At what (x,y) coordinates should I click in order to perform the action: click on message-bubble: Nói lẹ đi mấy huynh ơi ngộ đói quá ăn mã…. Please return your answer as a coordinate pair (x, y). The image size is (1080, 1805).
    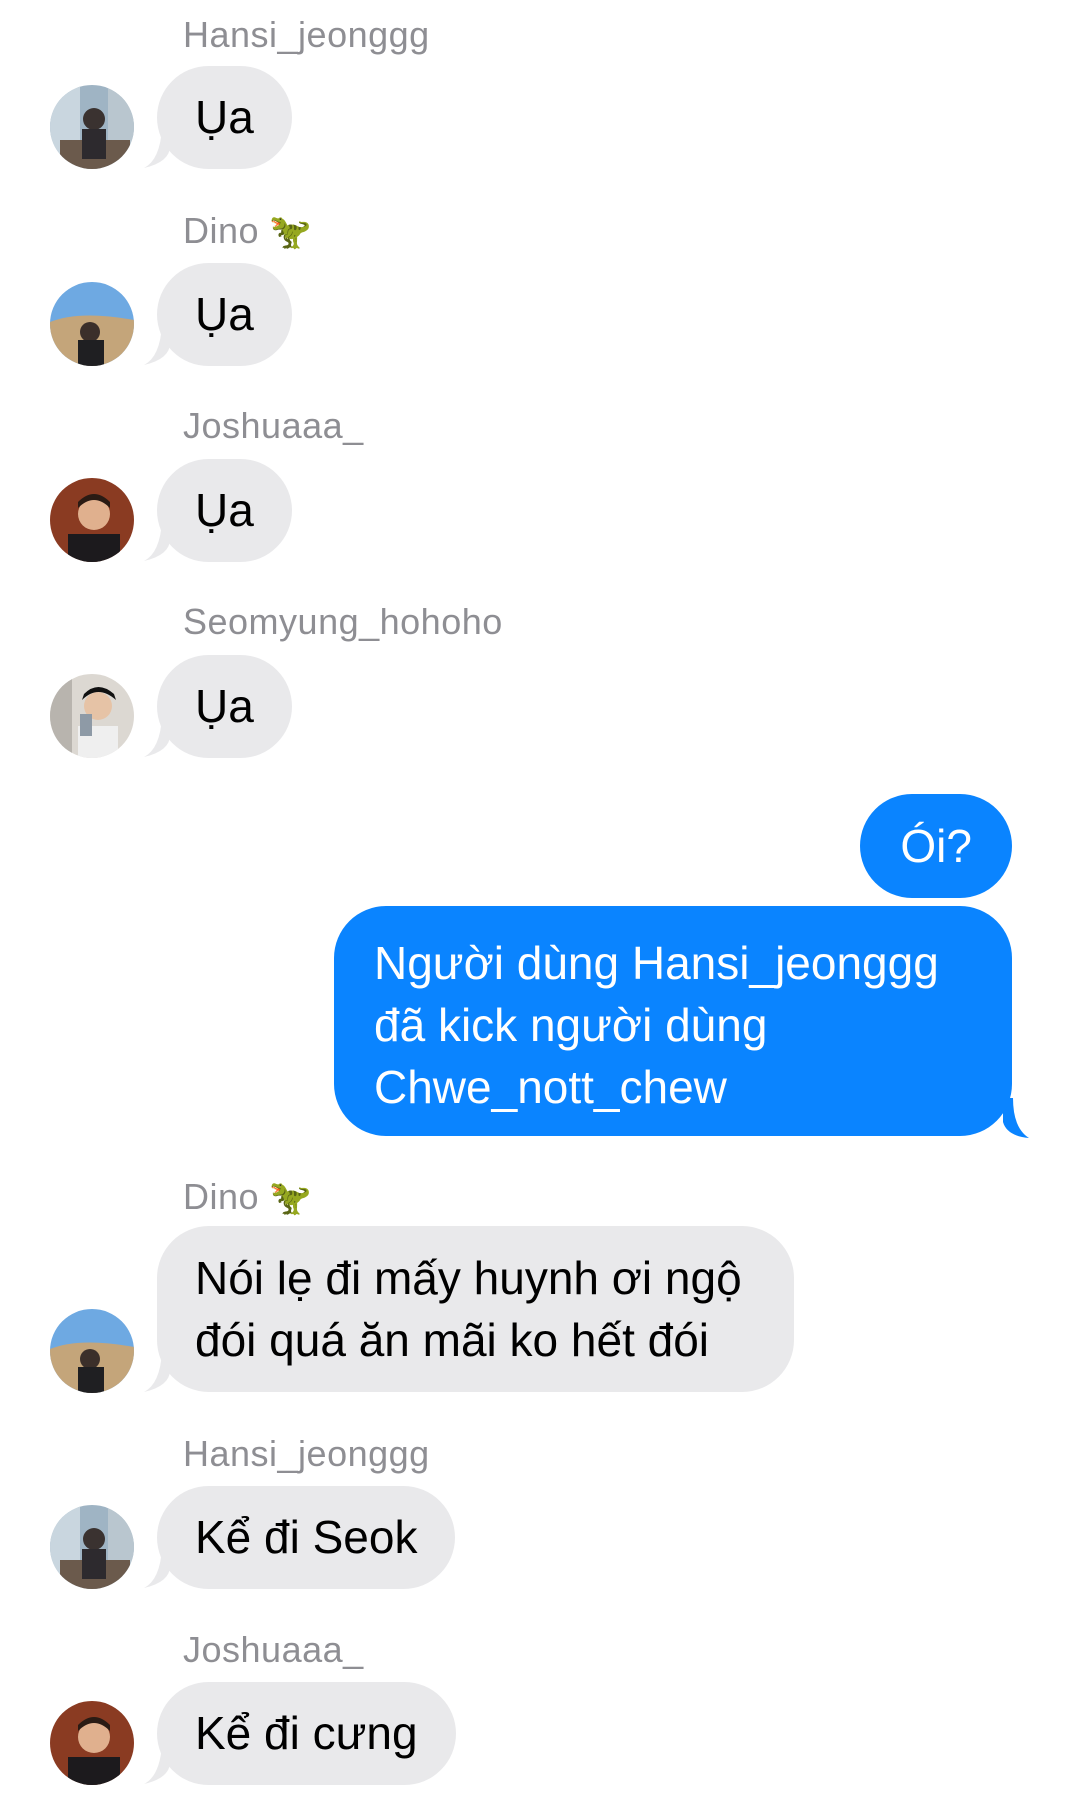
    Looking at the image, I should click on (475, 1309).